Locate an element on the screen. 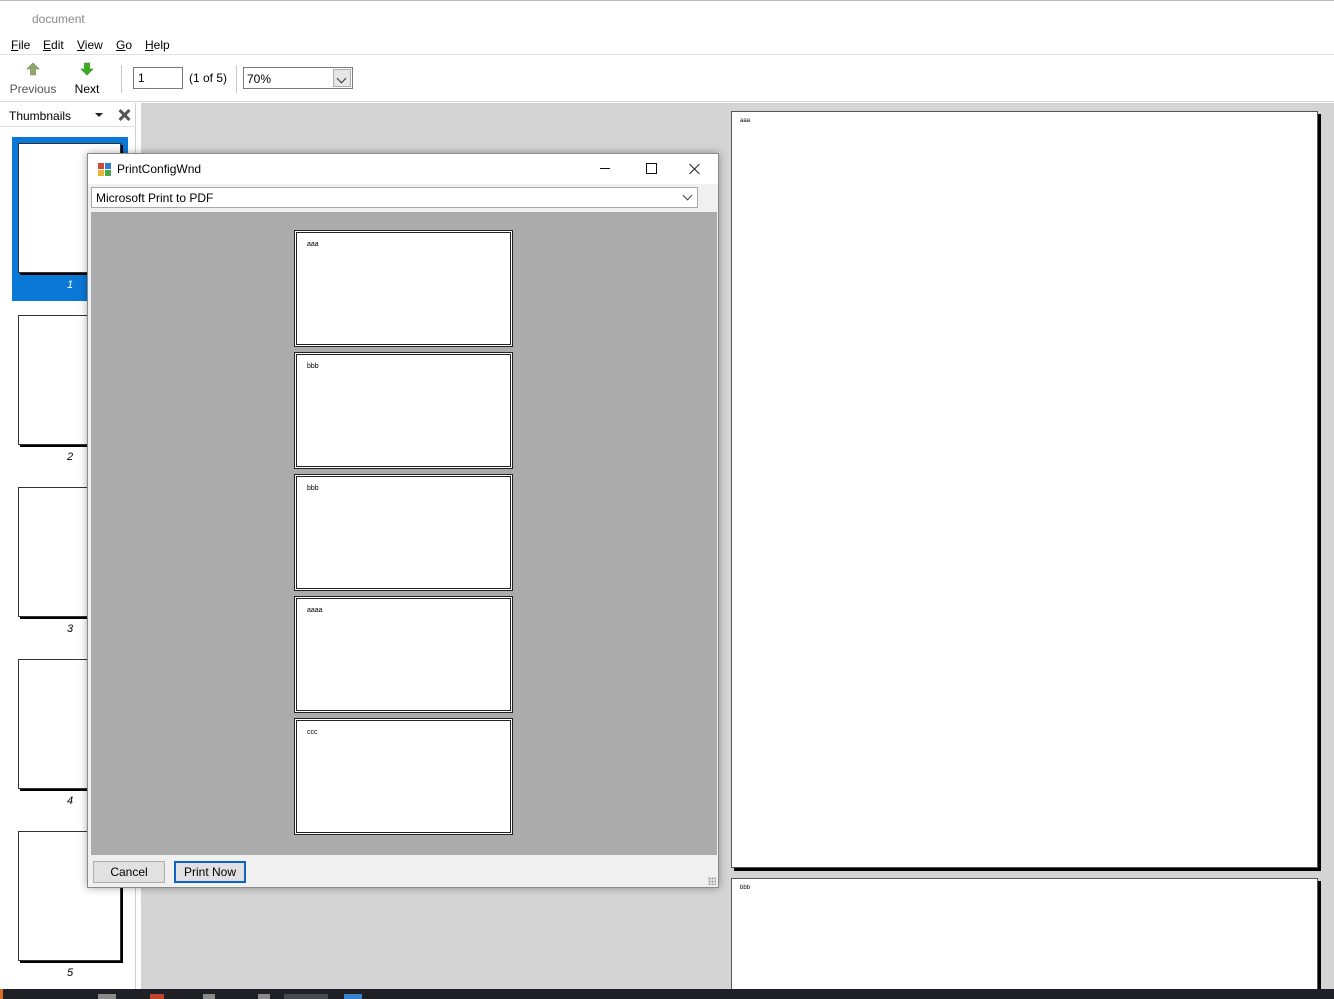  toolbar: Previous Next 1 (1 of 5) 70% is located at coordinates (667, 78).